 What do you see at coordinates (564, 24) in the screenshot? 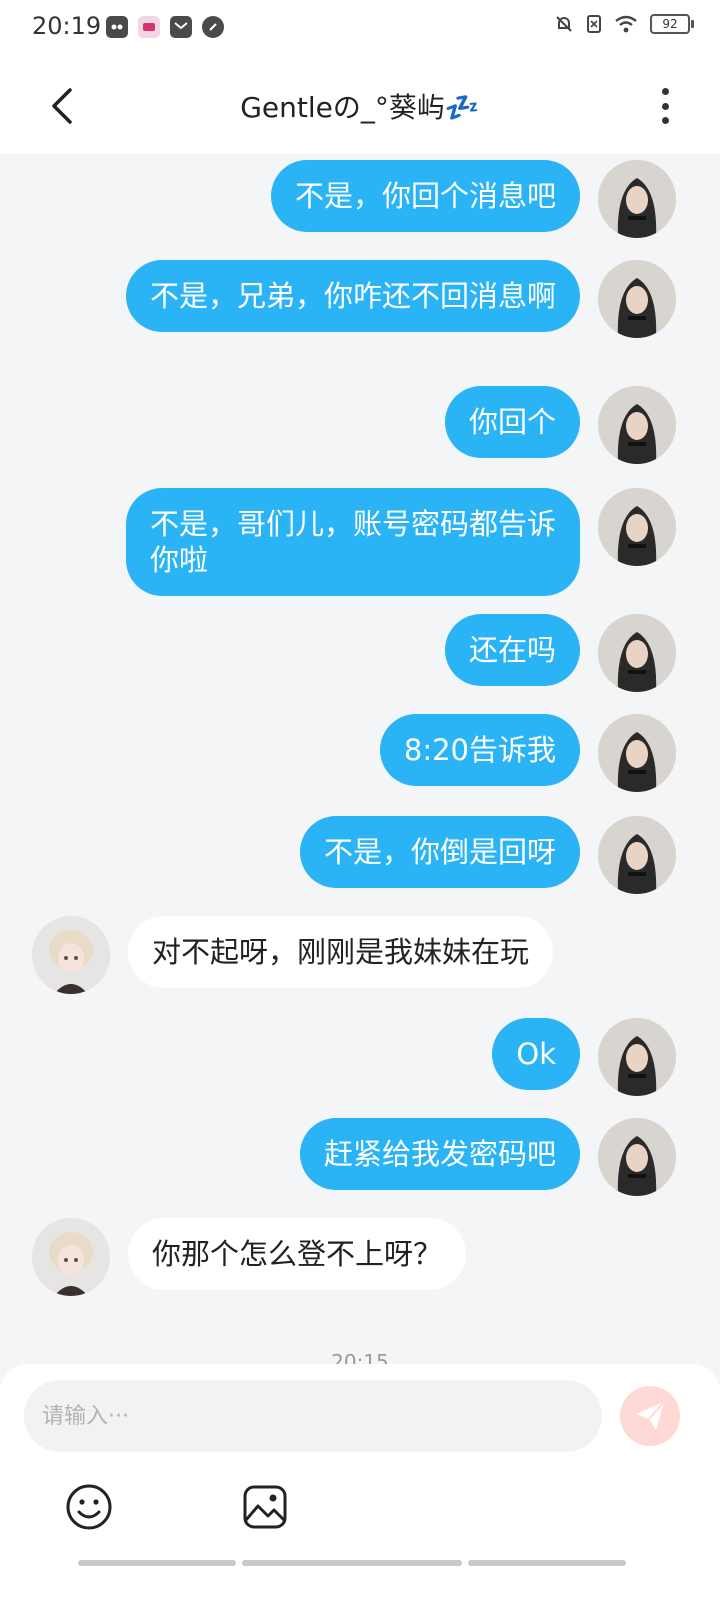
I see `mute-bell-icon` at bounding box center [564, 24].